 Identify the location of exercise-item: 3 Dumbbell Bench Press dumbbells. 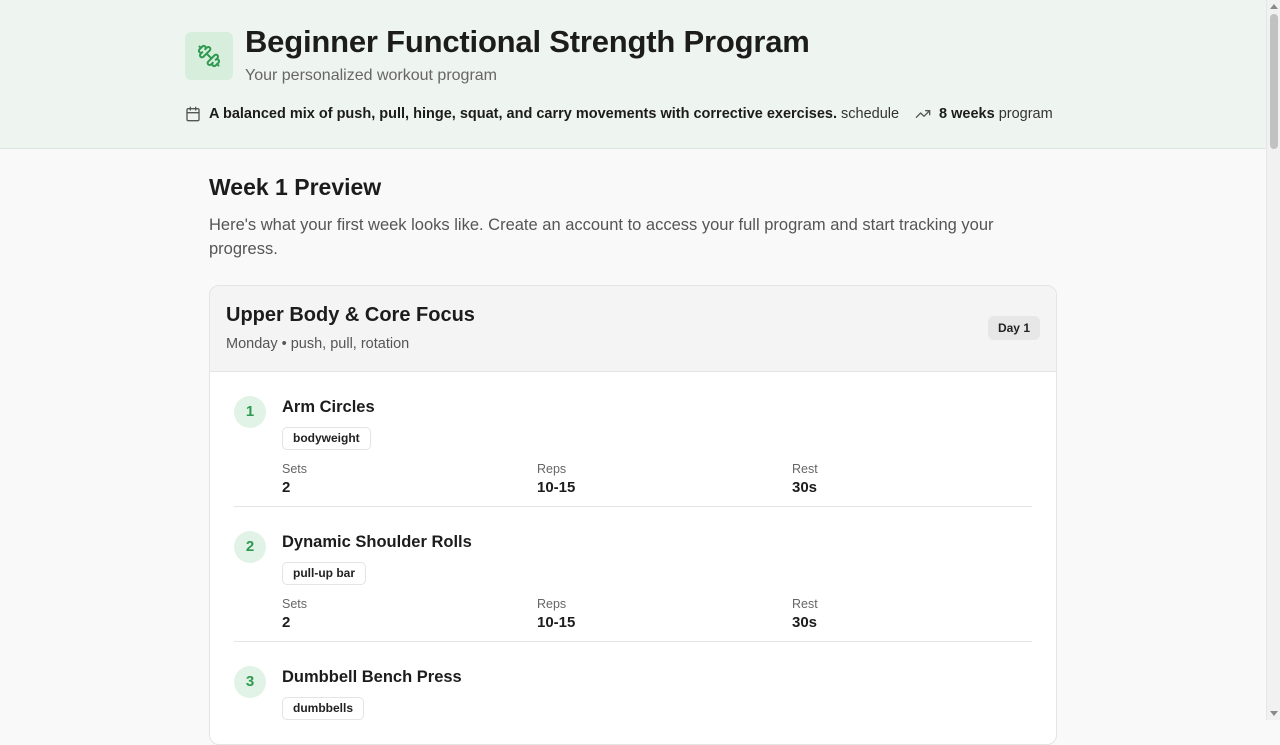
(633, 693).